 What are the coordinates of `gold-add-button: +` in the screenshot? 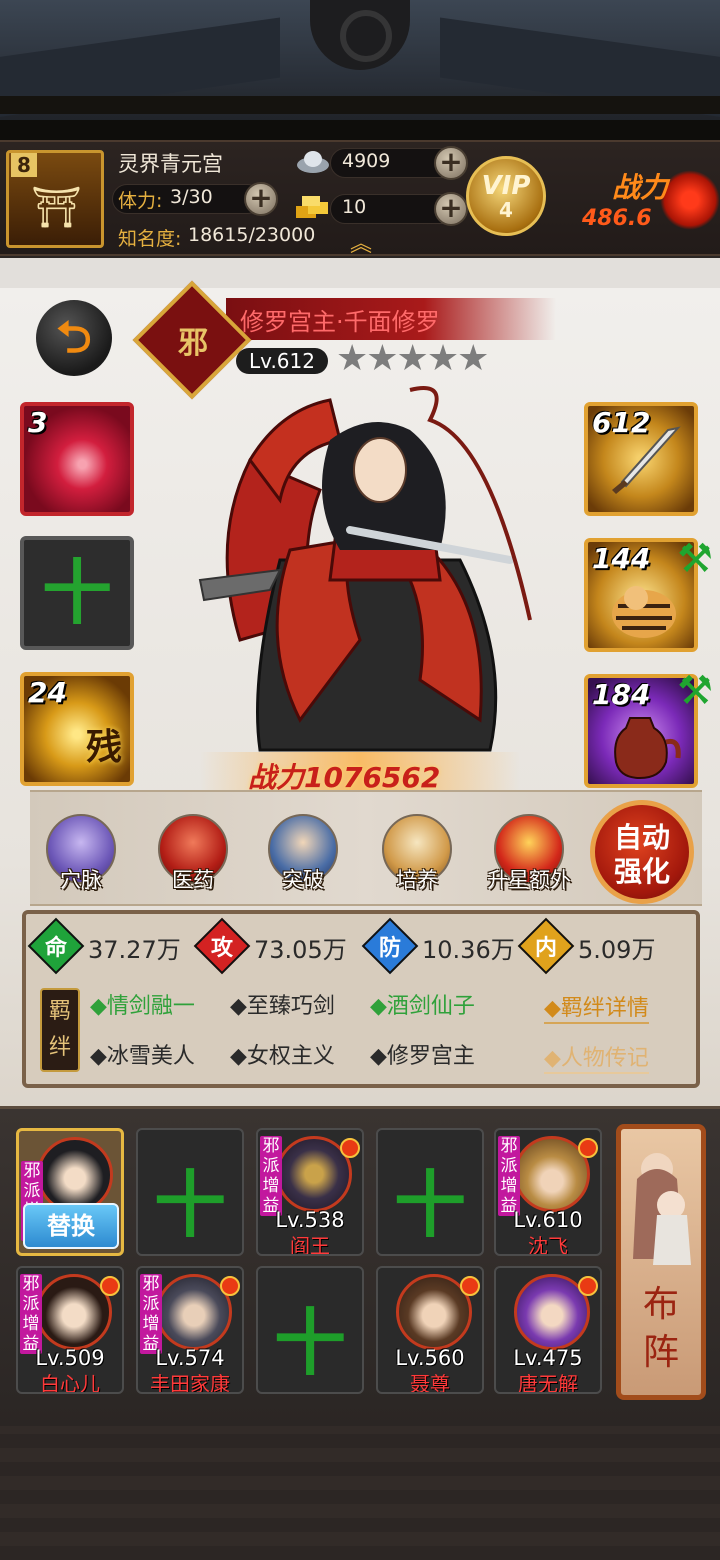 It's located at (451, 209).